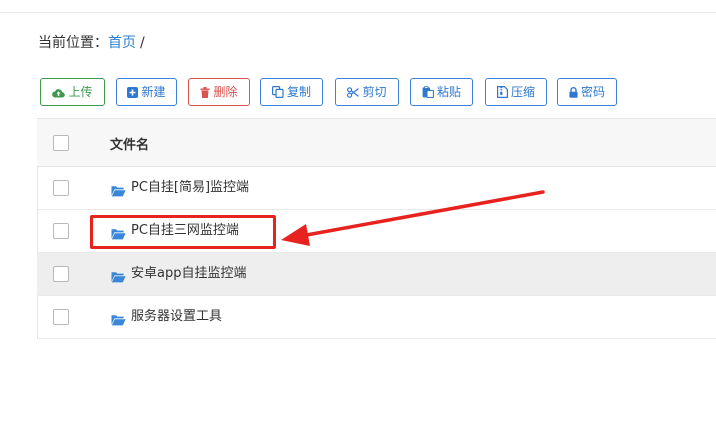 The width and height of the screenshot is (716, 421). I want to click on annotation-arrow-icon, so click(413, 218).